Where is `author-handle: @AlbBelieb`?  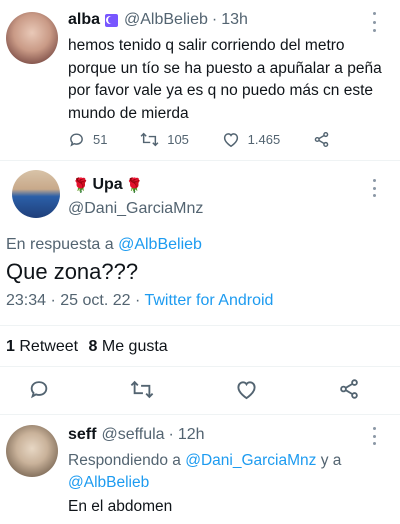
author-handle: @AlbBelieb is located at coordinates (166, 20).